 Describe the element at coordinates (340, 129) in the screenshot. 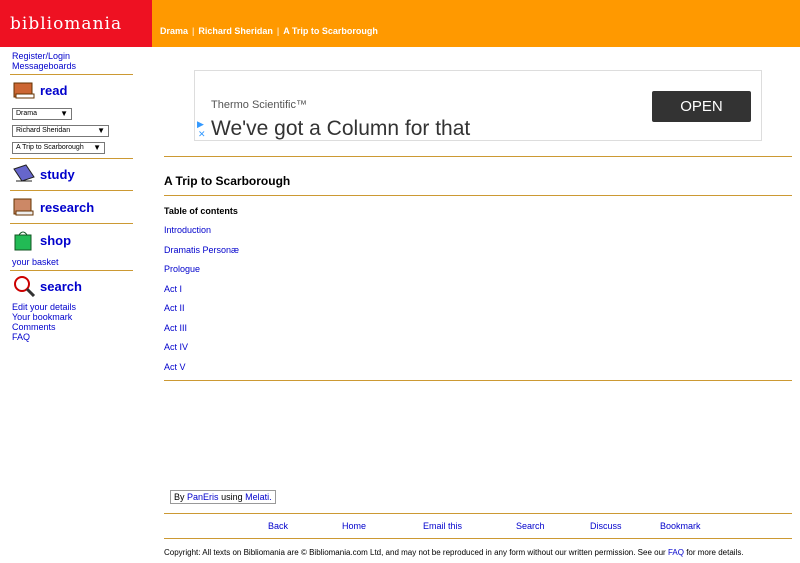

I see `ad-headline: We've got a Column for that` at that location.